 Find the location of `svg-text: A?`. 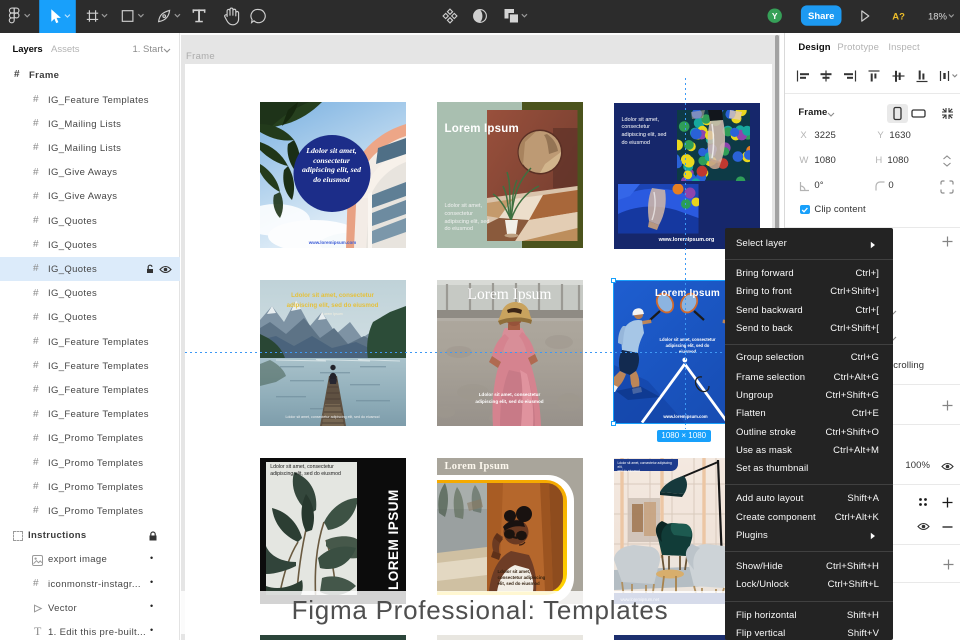

svg-text: A? is located at coordinates (898, 17).